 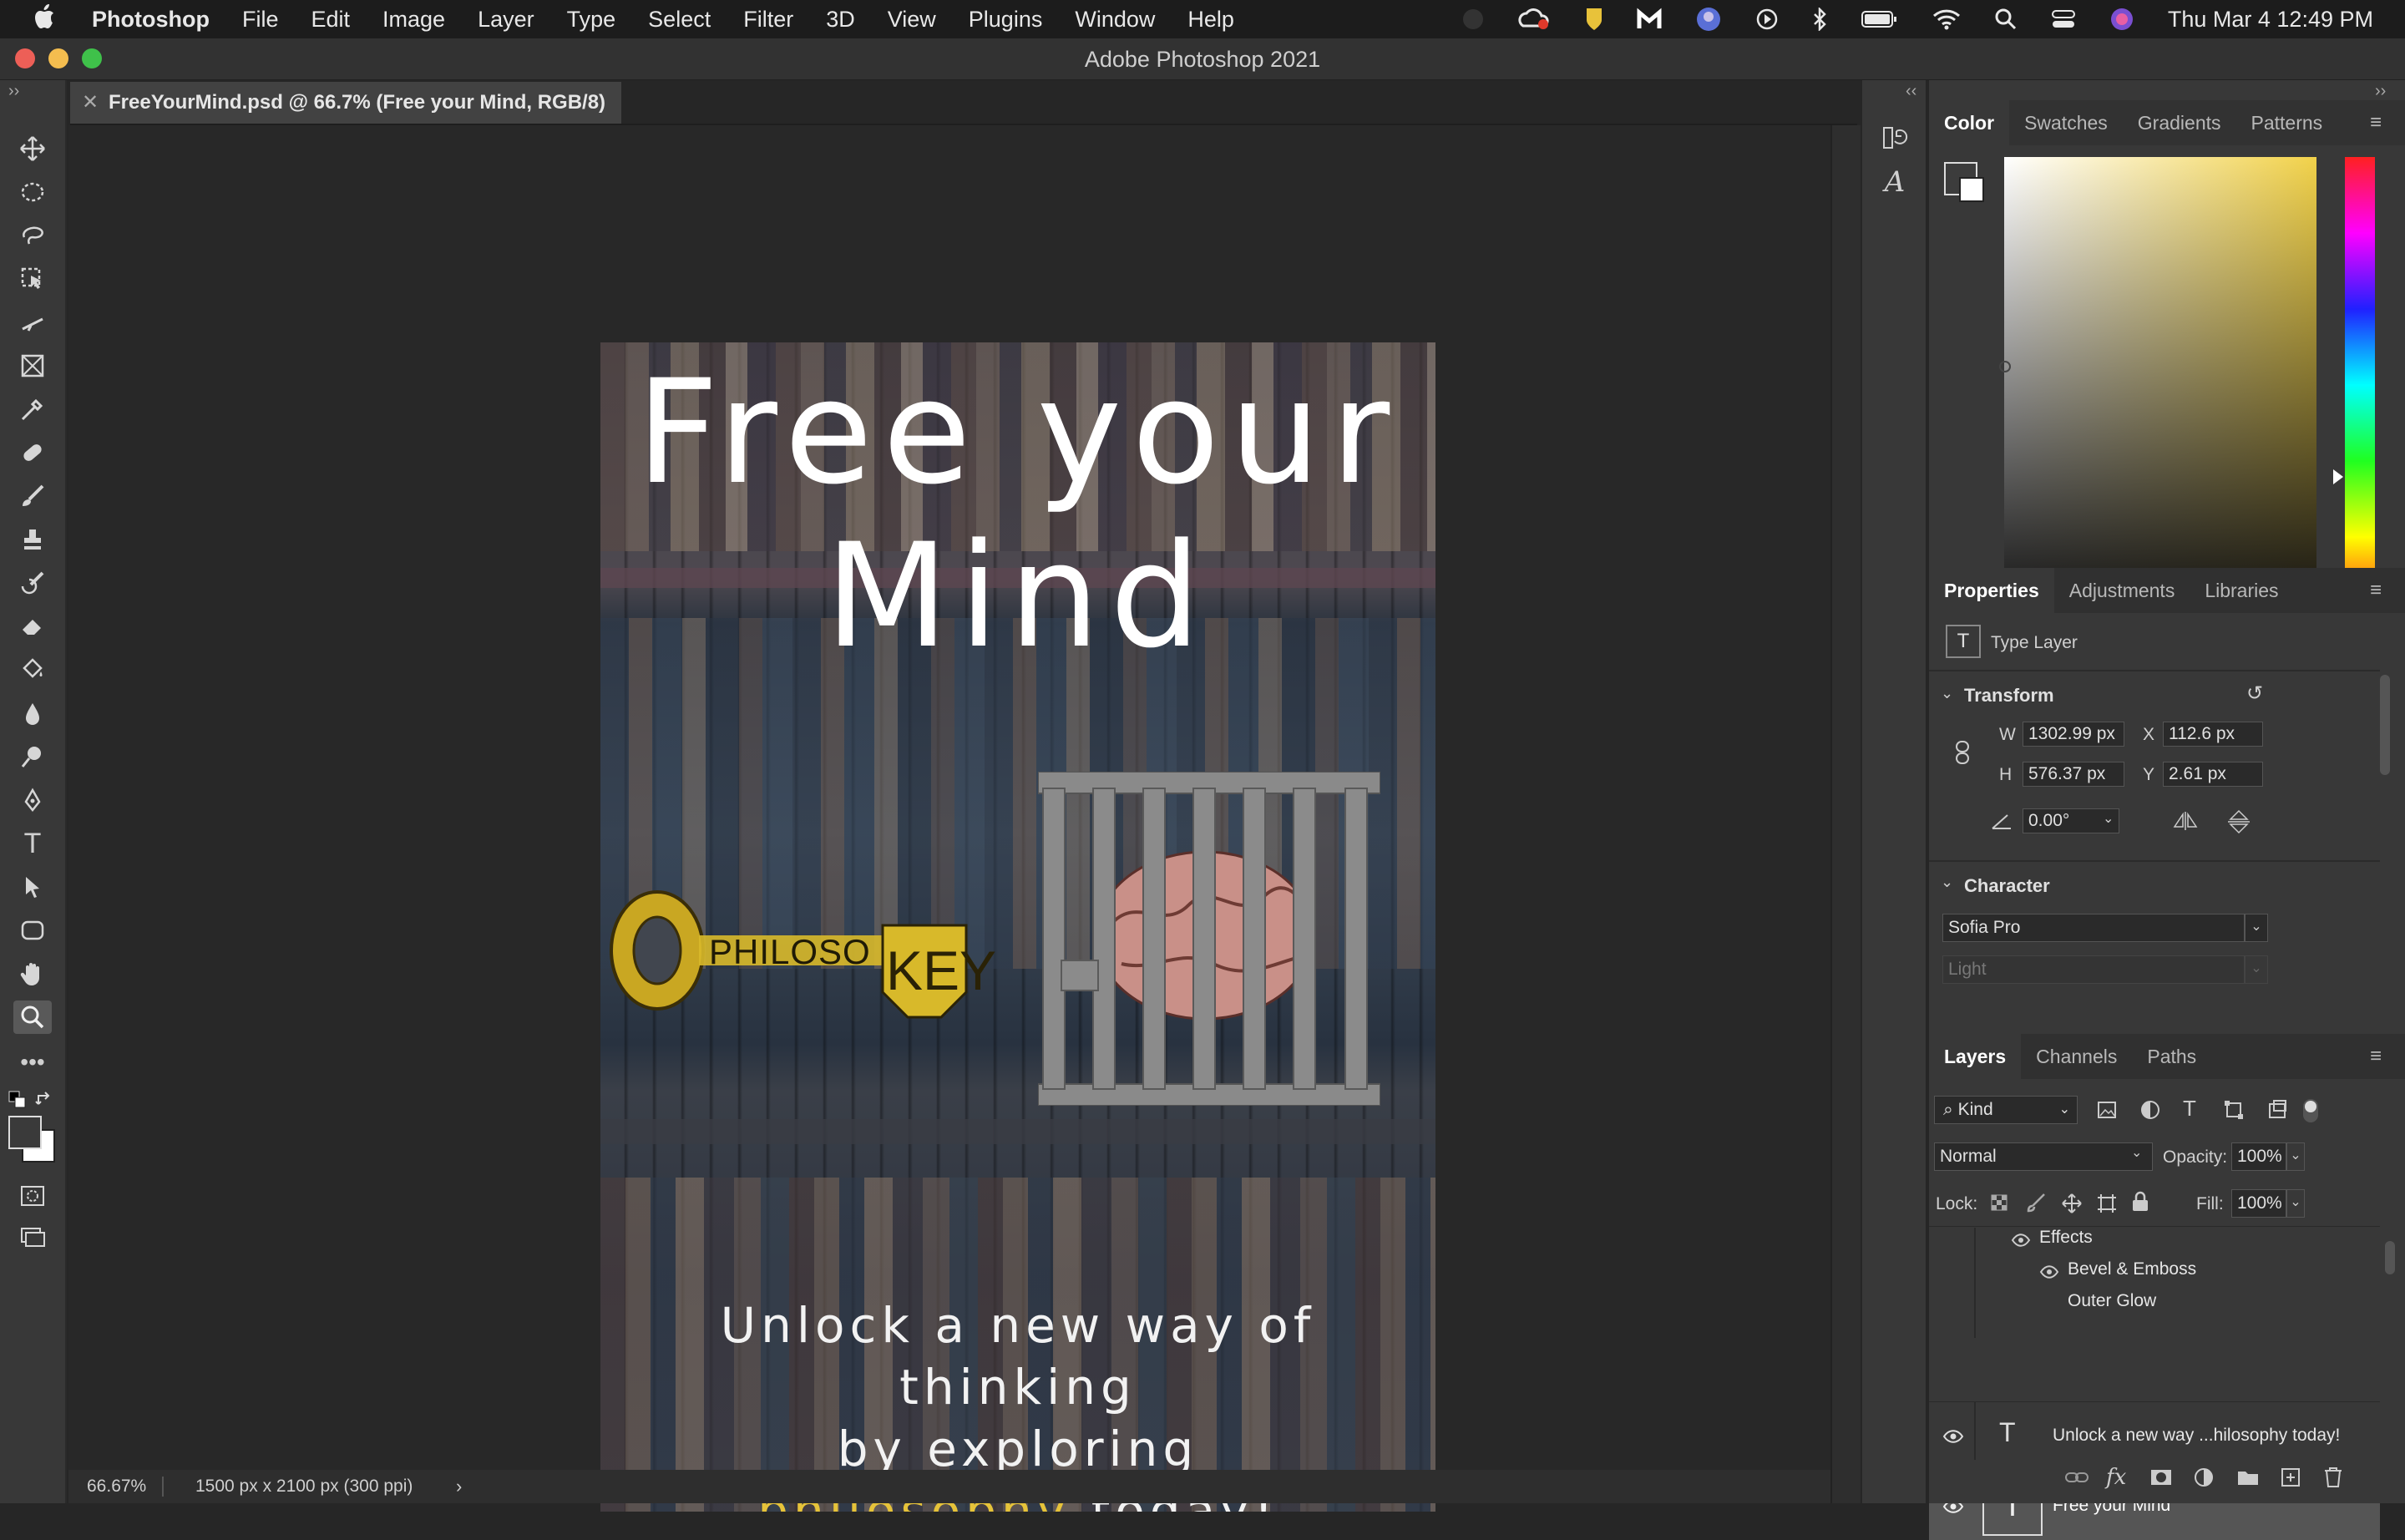 What do you see at coordinates (2270, 20) in the screenshot?
I see `clock: Thu Mar 4 12:49 PM` at bounding box center [2270, 20].